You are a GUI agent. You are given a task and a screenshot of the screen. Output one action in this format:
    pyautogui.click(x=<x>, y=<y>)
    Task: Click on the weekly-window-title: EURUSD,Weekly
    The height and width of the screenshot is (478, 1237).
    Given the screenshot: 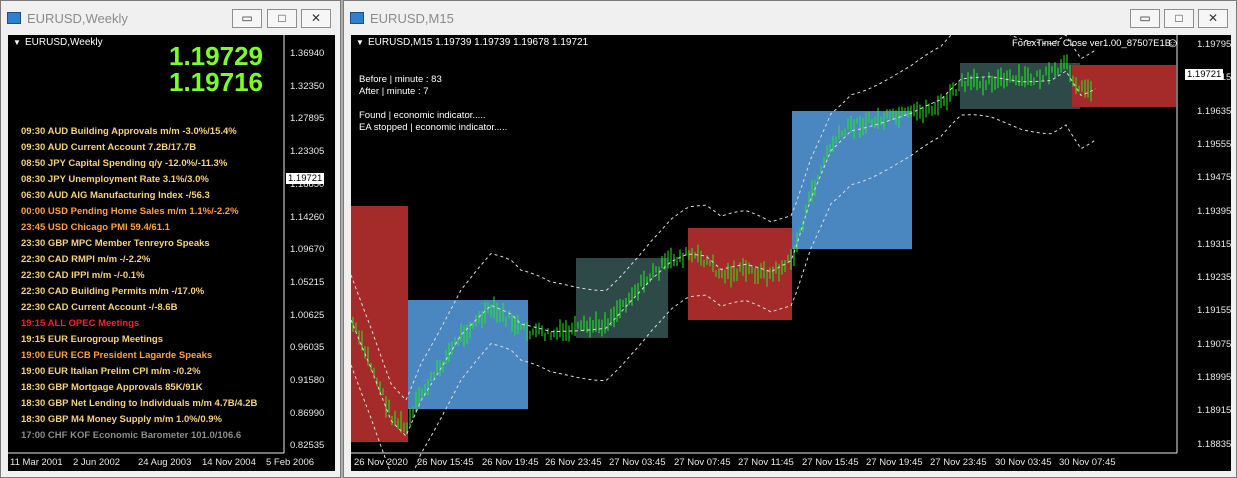 What is the action you would take?
    pyautogui.click(x=77, y=18)
    